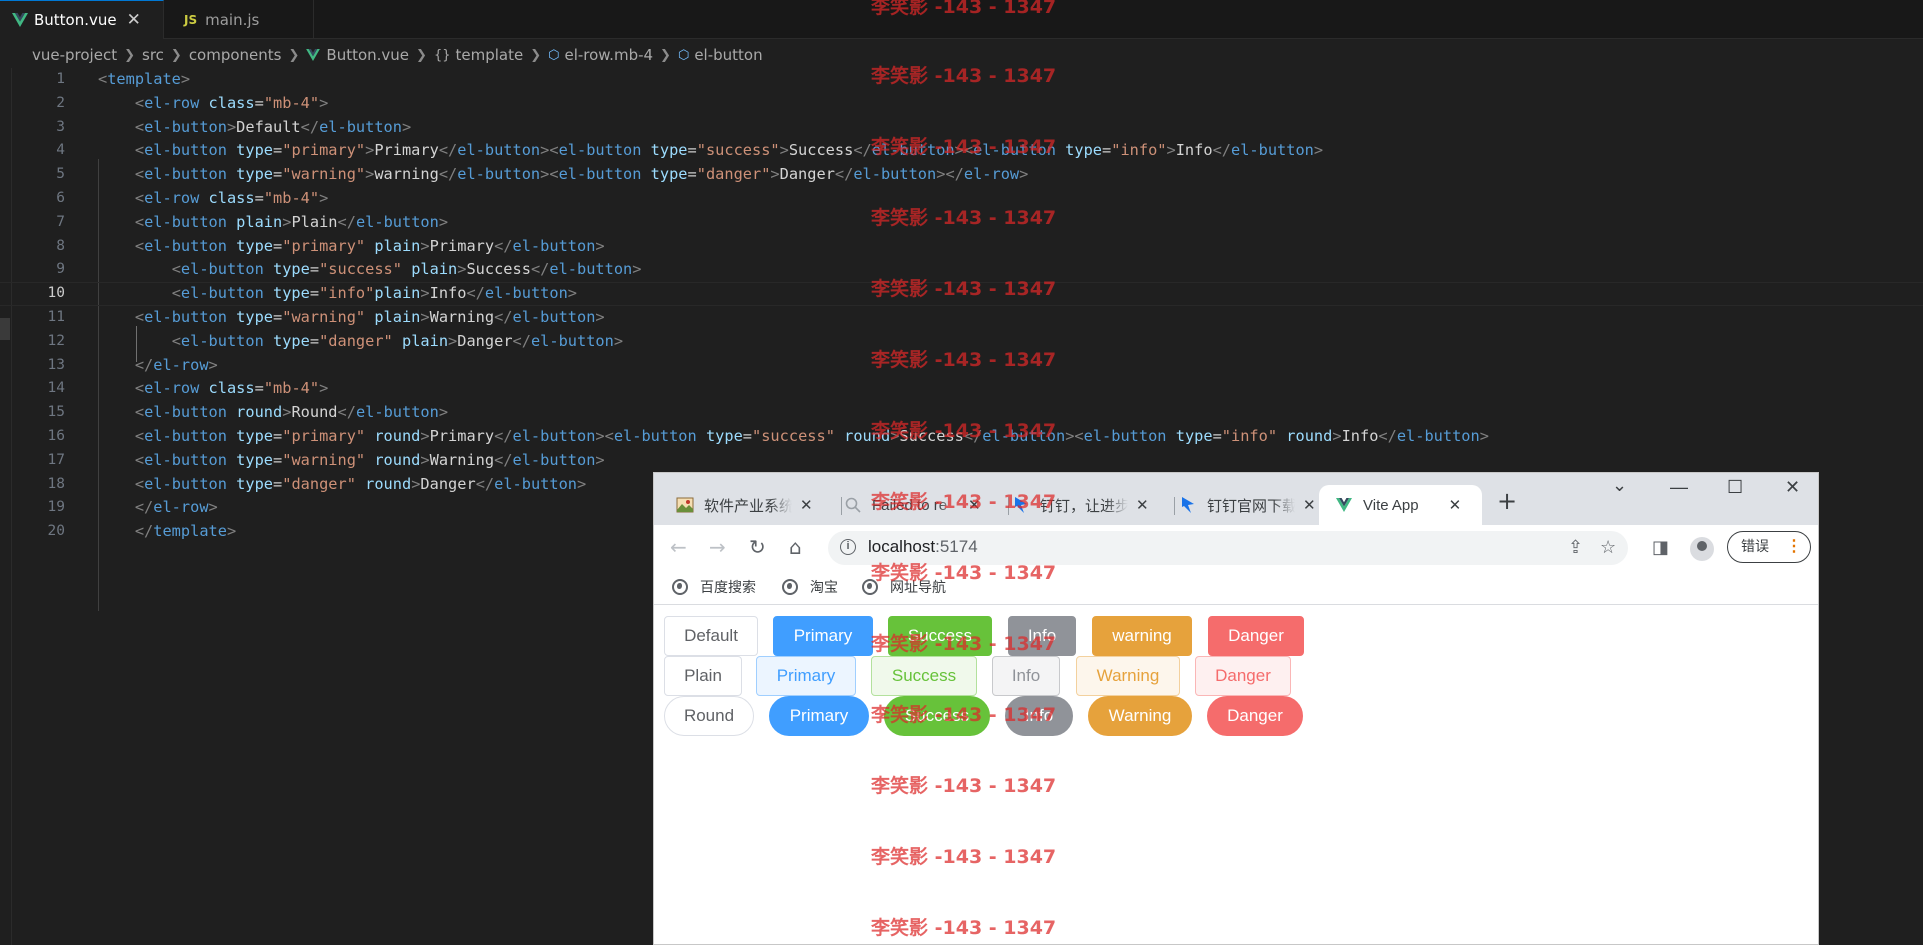  What do you see at coordinates (74, 55) in the screenshot?
I see `breadcrumb-item: vue-project` at bounding box center [74, 55].